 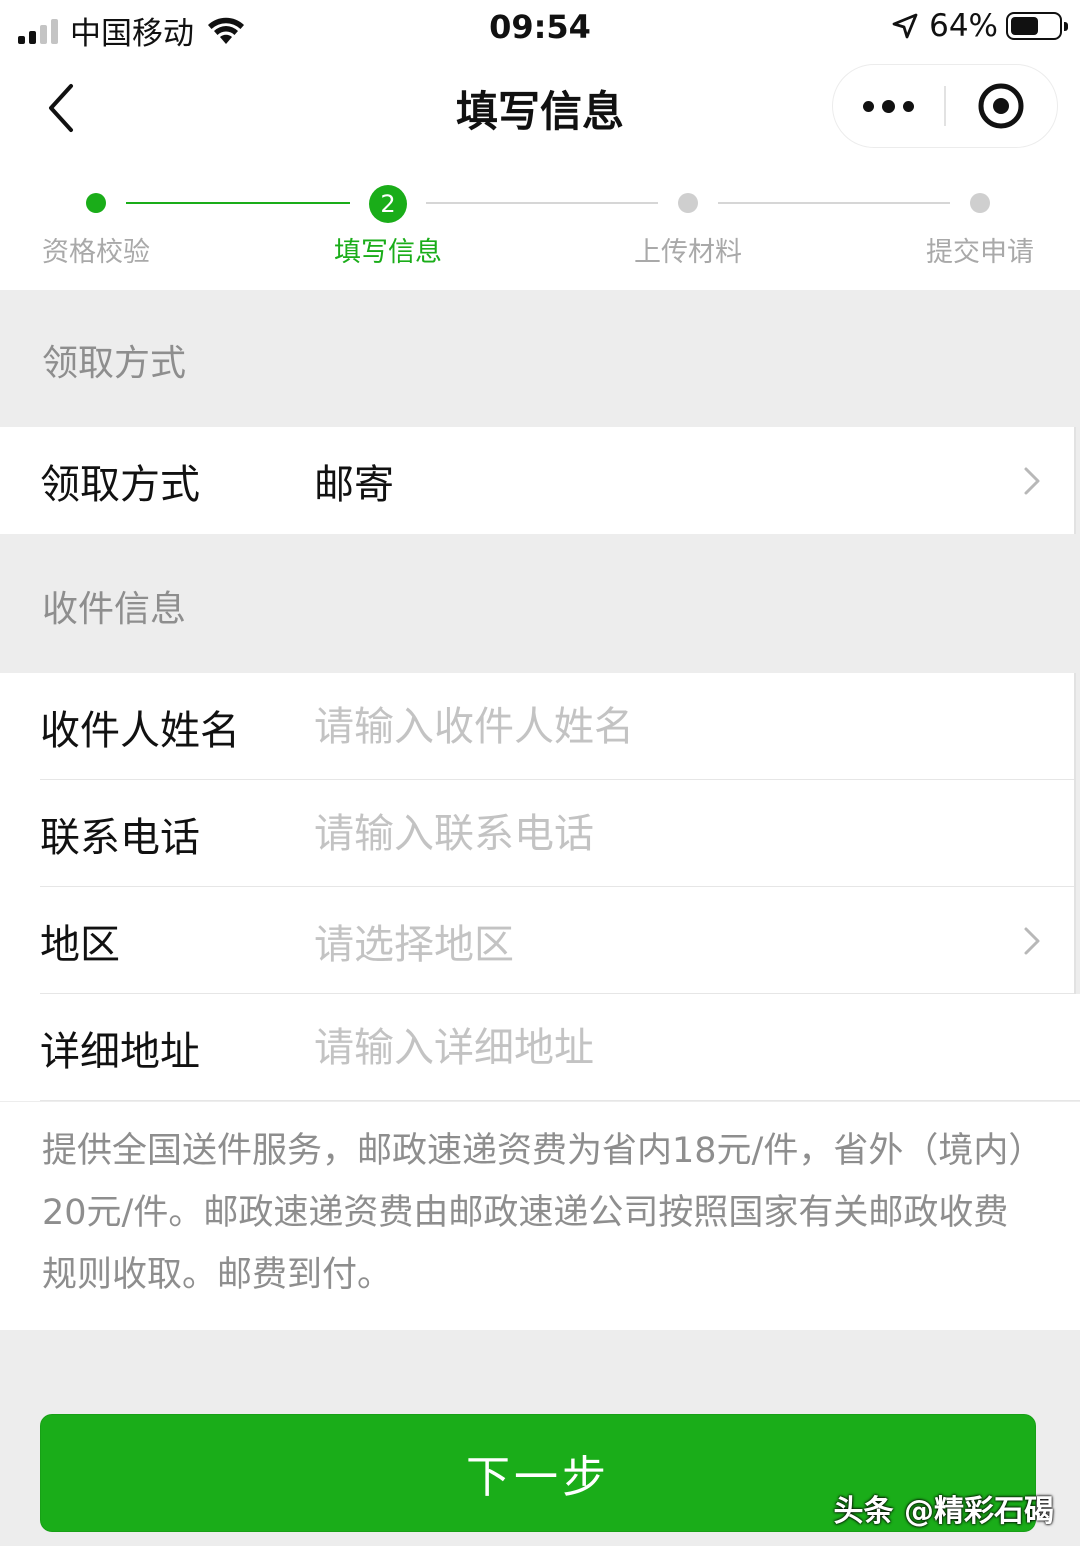 I want to click on step-3-dot, so click(x=688, y=203).